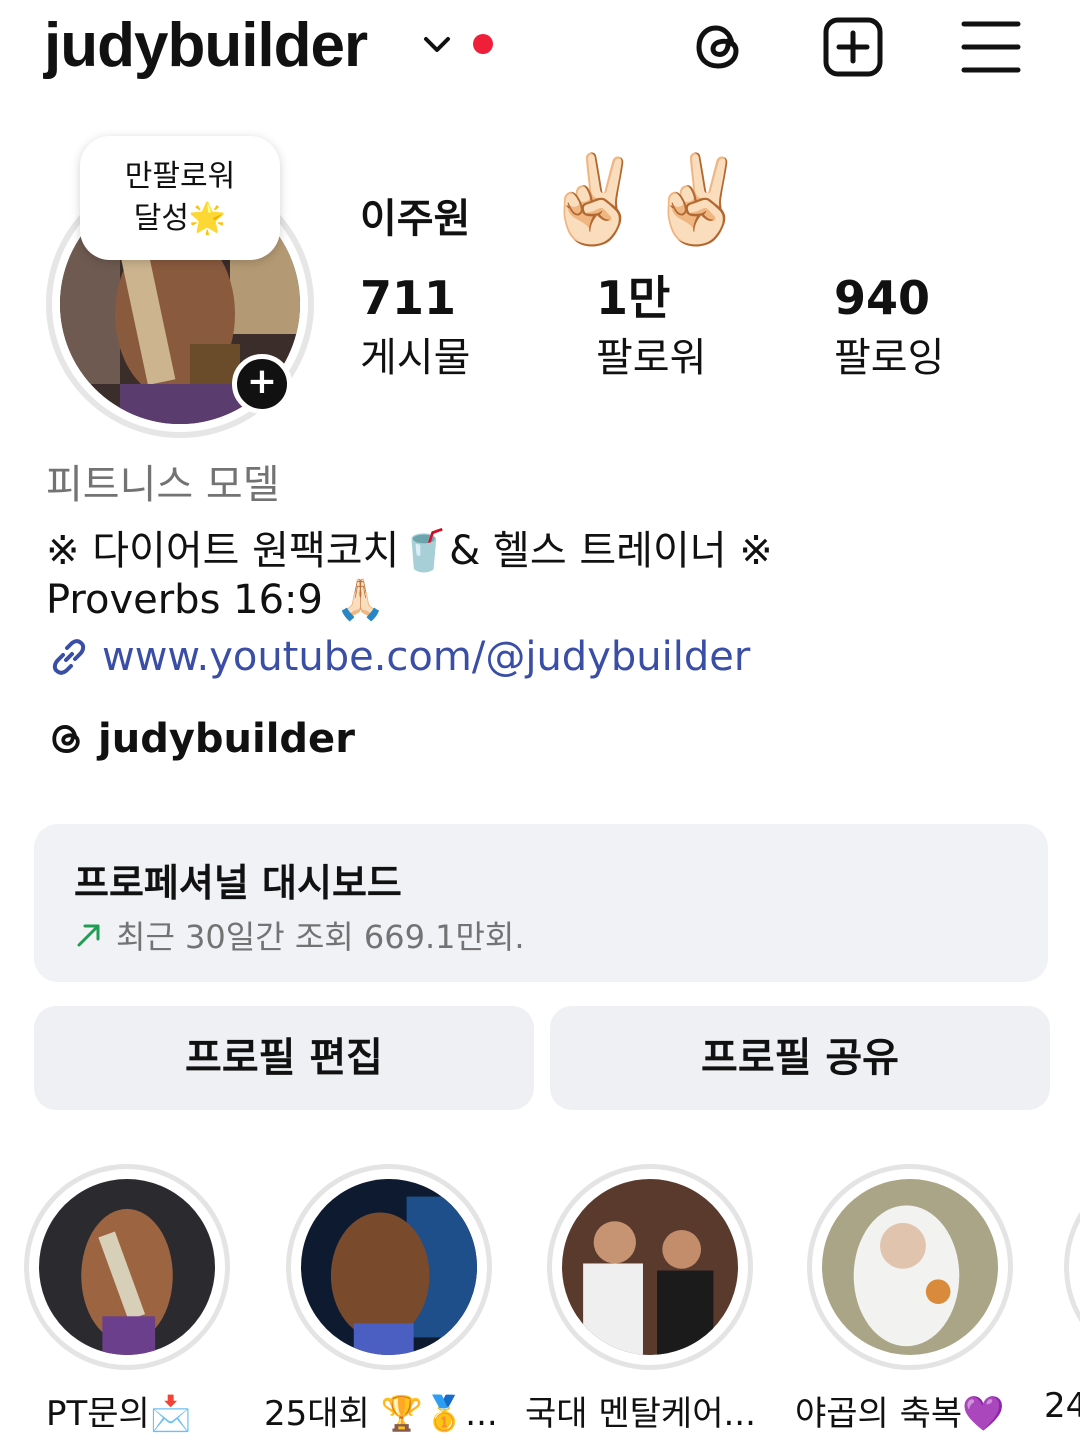 The image size is (1080, 1440). What do you see at coordinates (882, 298) in the screenshot?
I see `stat-value: 940` at bounding box center [882, 298].